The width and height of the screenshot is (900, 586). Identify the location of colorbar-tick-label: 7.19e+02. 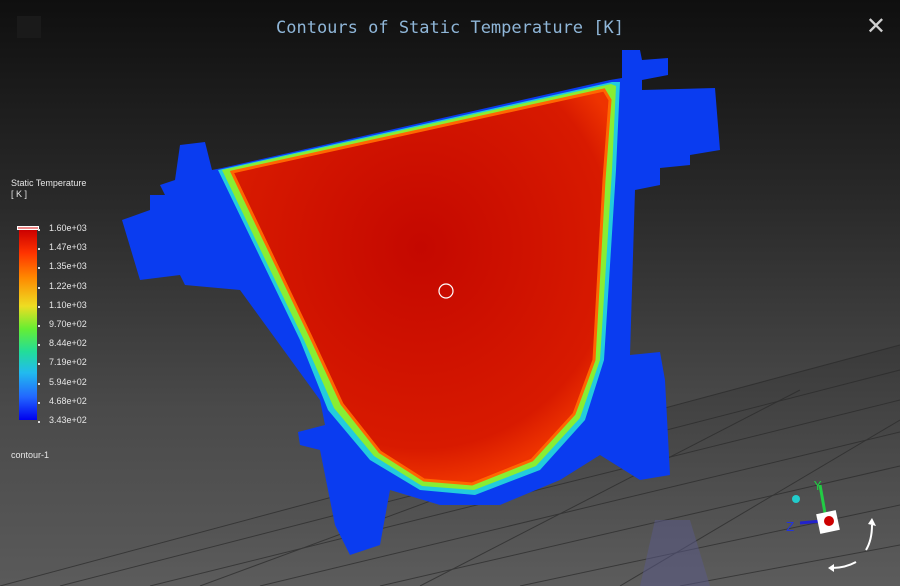
(68, 362).